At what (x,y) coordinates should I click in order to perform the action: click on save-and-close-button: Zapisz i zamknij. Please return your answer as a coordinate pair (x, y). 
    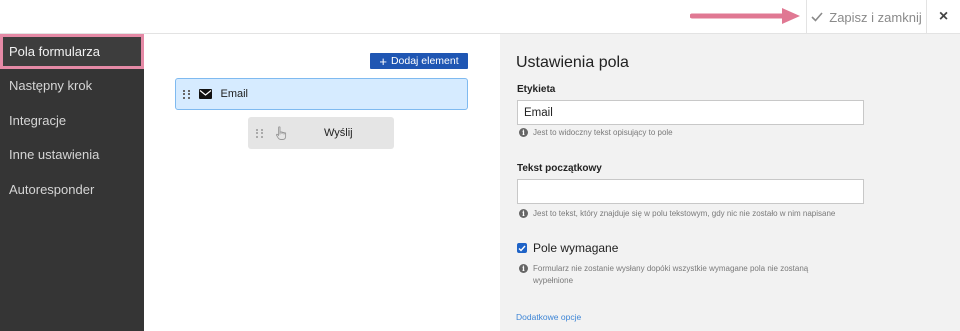
    Looking at the image, I should click on (866, 17).